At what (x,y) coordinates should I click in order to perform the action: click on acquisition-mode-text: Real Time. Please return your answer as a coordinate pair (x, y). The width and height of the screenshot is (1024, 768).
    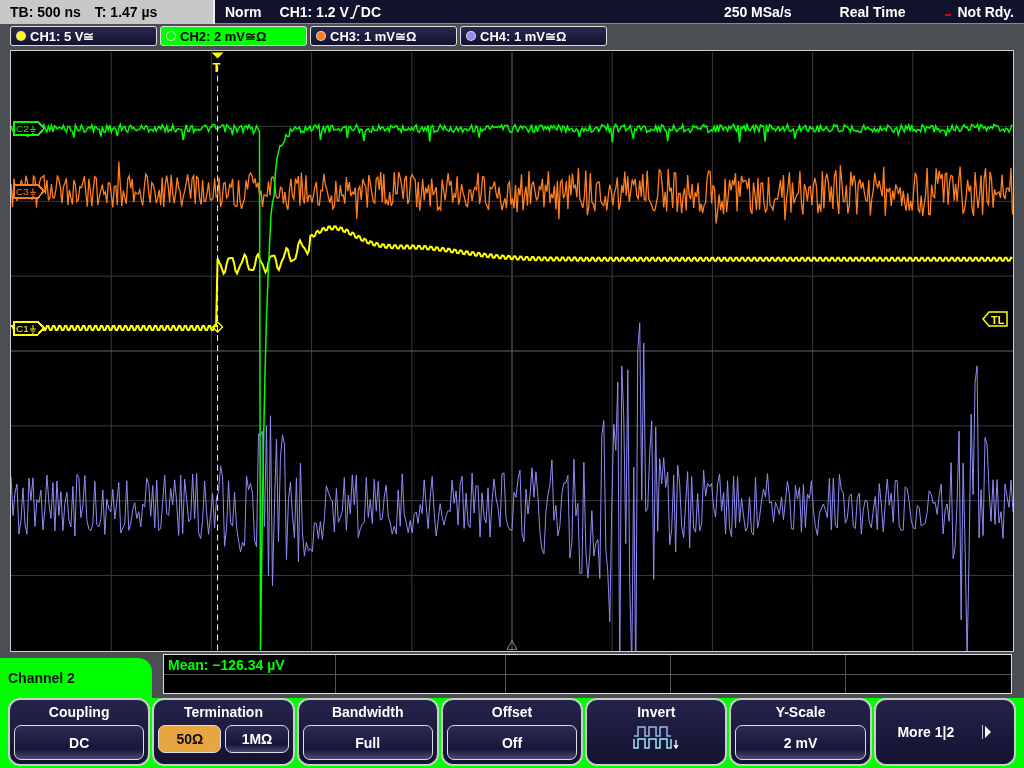
    Looking at the image, I should click on (872, 11).